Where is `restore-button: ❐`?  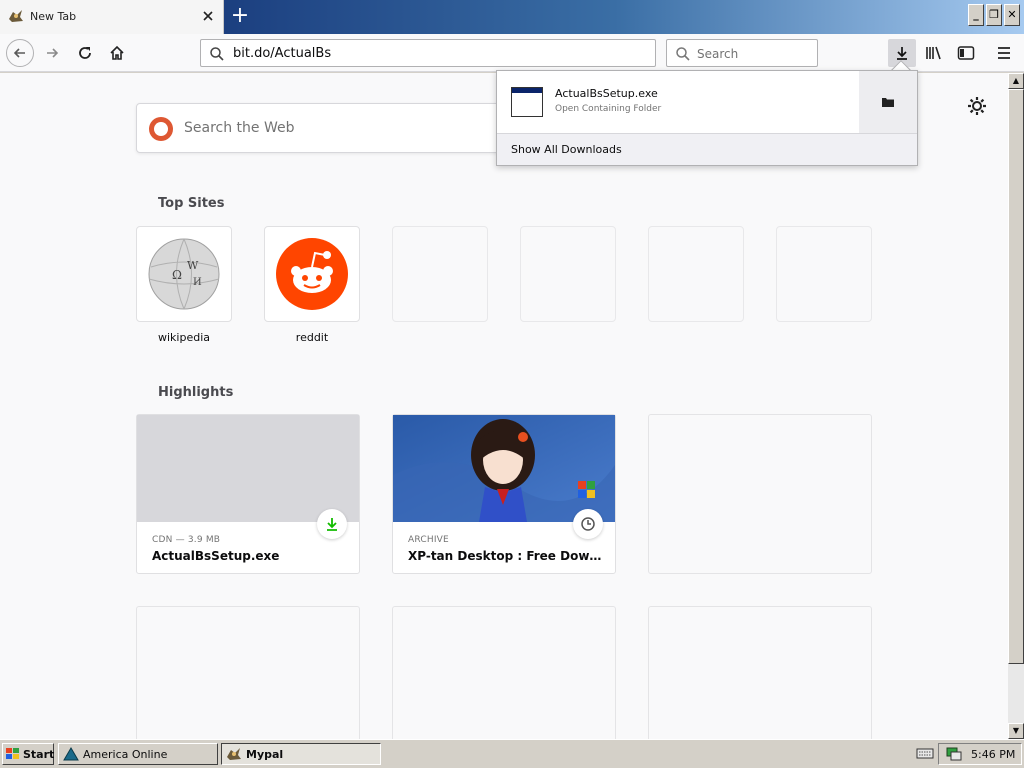
restore-button: ❐ is located at coordinates (994, 15).